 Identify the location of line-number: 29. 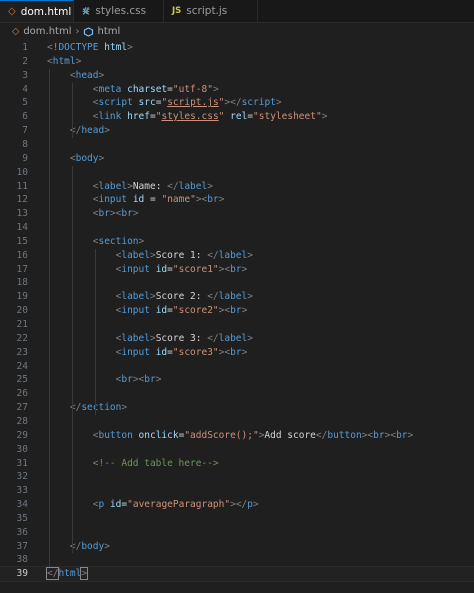
(22, 435).